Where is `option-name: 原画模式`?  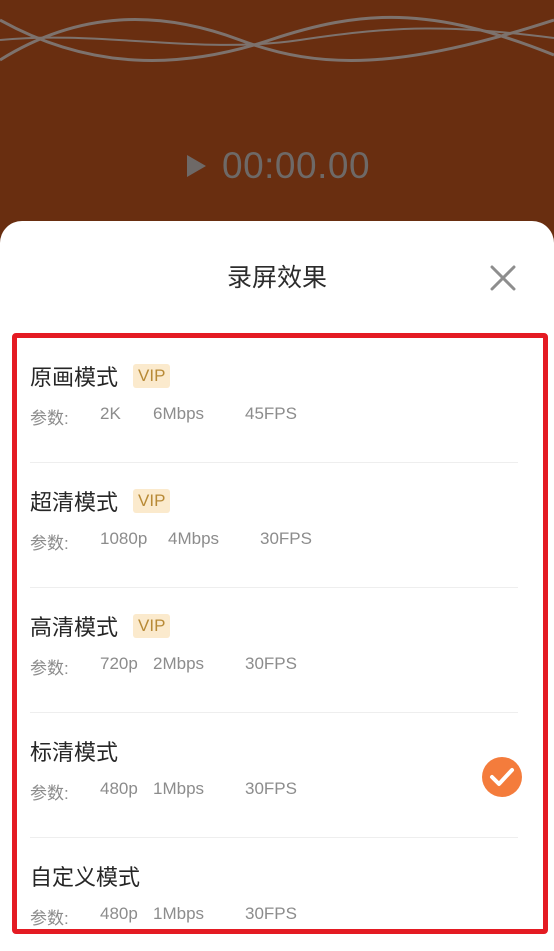
option-name: 原画模式 is located at coordinates (74, 378).